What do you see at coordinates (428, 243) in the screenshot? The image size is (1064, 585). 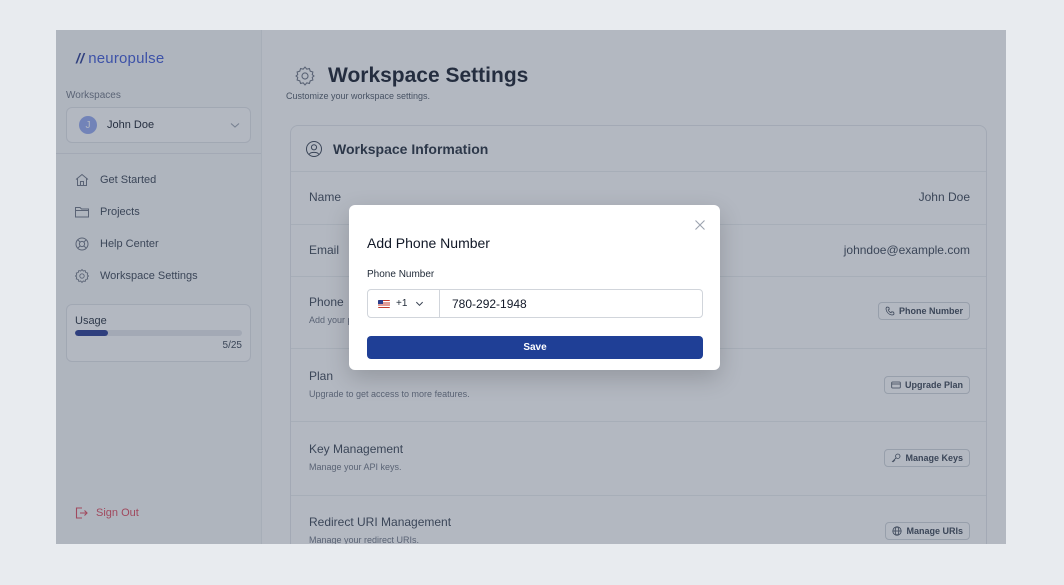 I see `modal-title: Add Phone Number` at bounding box center [428, 243].